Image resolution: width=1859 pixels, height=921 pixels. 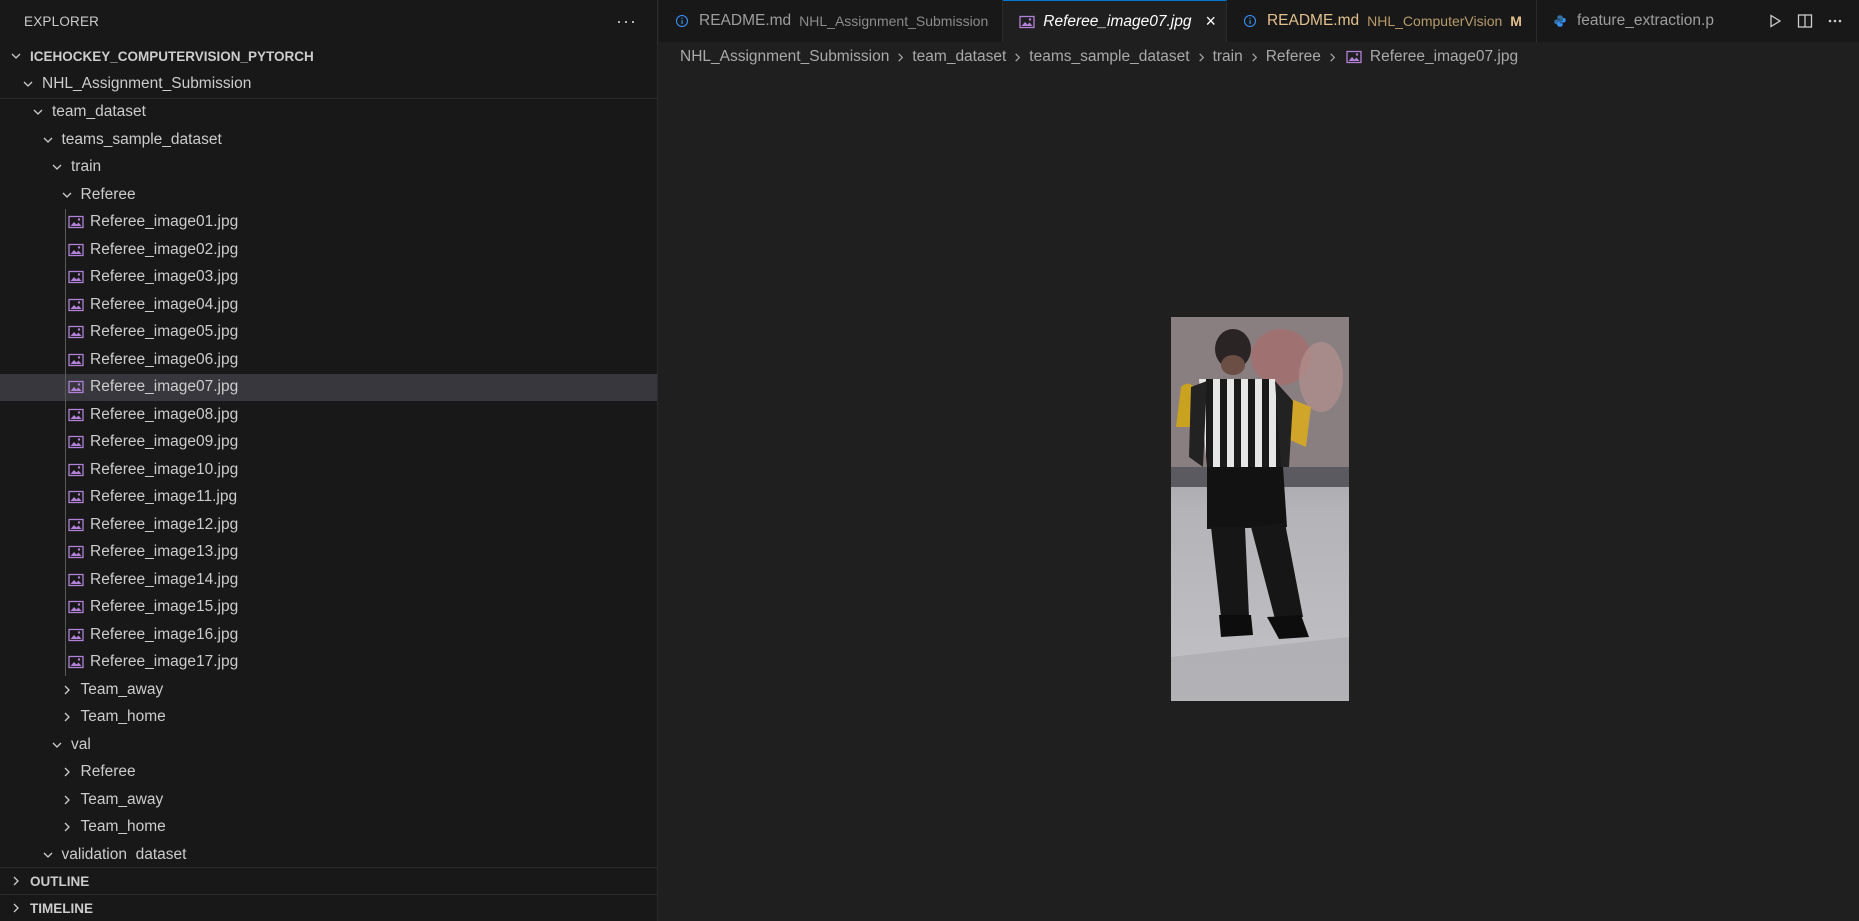 What do you see at coordinates (164, 552) in the screenshot?
I see `tree-item-label: Referee_image13.jpg` at bounding box center [164, 552].